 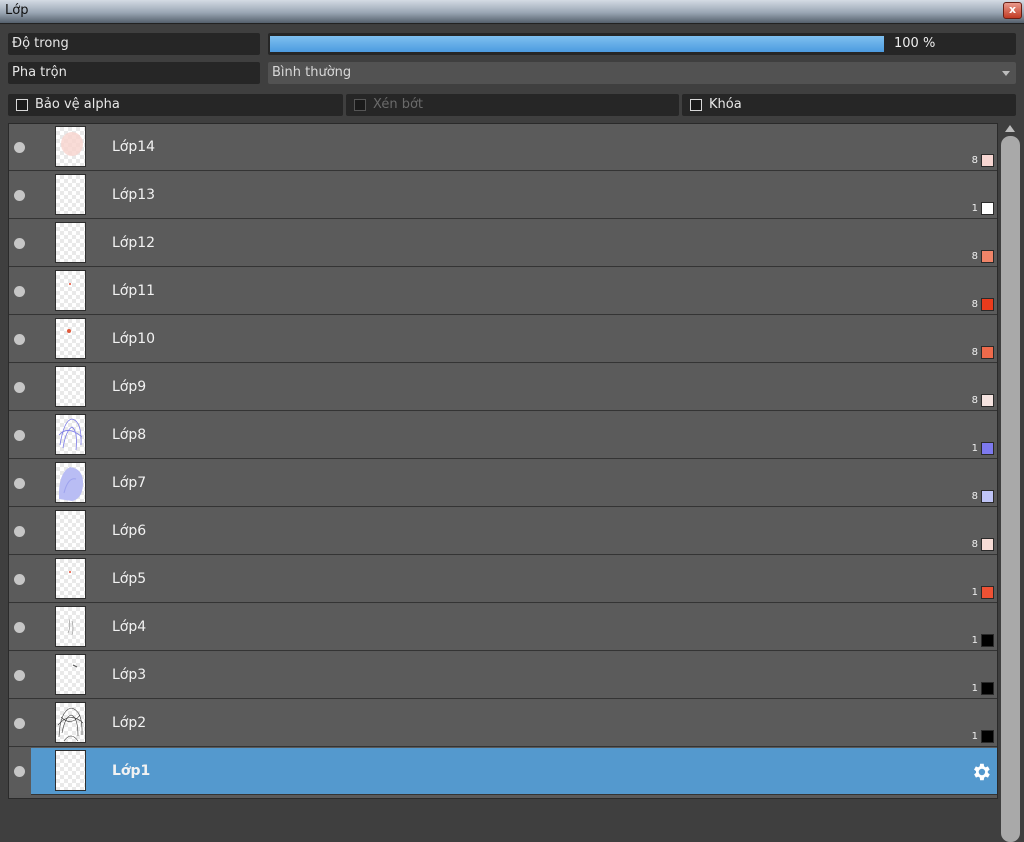 I want to click on layer-name: Lớp11, so click(x=134, y=291).